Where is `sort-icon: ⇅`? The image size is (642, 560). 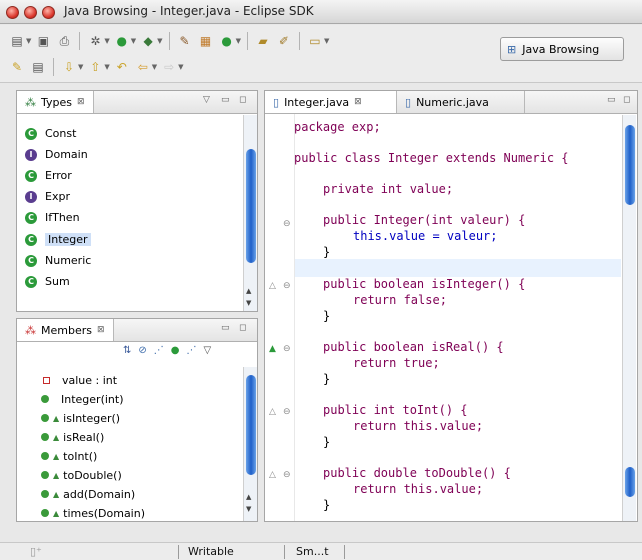 sort-icon: ⇅ is located at coordinates (127, 350).